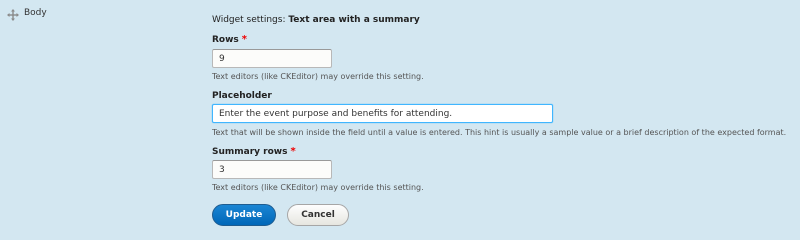 The height and width of the screenshot is (240, 800). Describe the element at coordinates (244, 215) in the screenshot. I see `update-button: Update` at that location.